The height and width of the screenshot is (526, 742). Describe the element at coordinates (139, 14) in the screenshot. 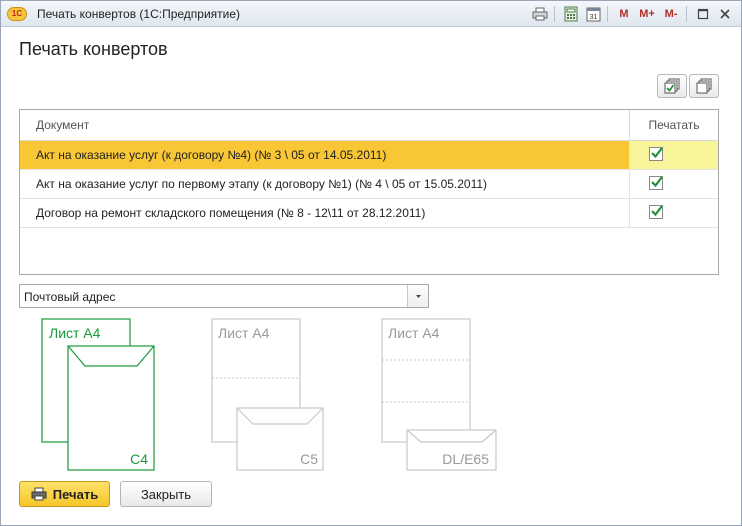

I see `window-title: Печать конвертов (1С:Предприятие)` at that location.